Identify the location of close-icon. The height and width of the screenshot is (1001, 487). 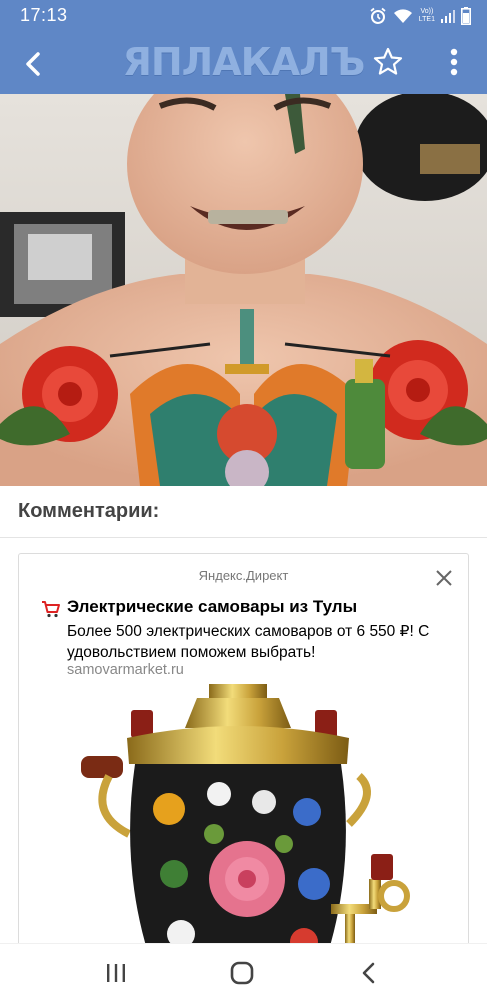
(444, 578).